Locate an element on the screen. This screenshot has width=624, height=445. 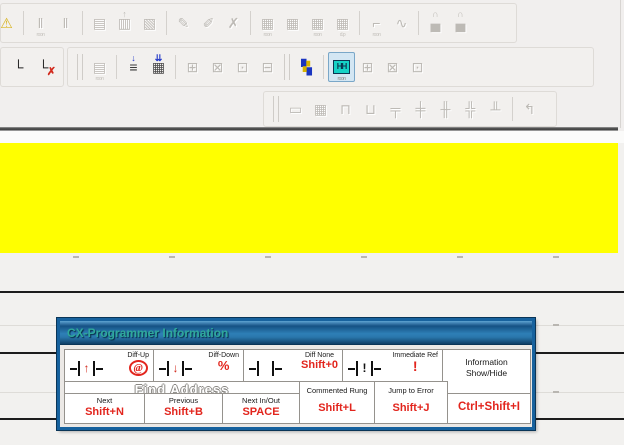
find-next-key: Shift+N is located at coordinates (104, 412).